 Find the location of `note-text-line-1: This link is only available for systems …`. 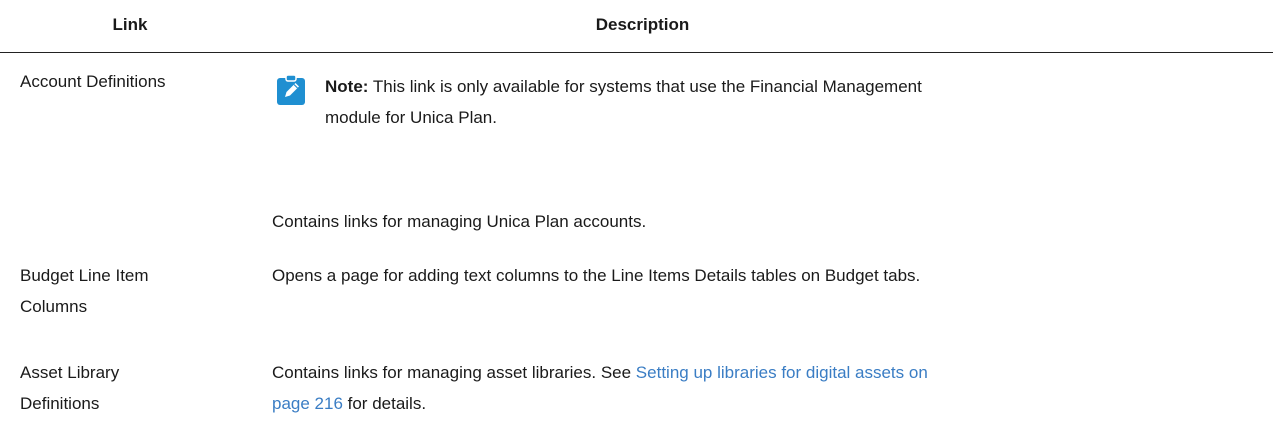

note-text-line-1: This link is only available for systems … is located at coordinates (647, 86).